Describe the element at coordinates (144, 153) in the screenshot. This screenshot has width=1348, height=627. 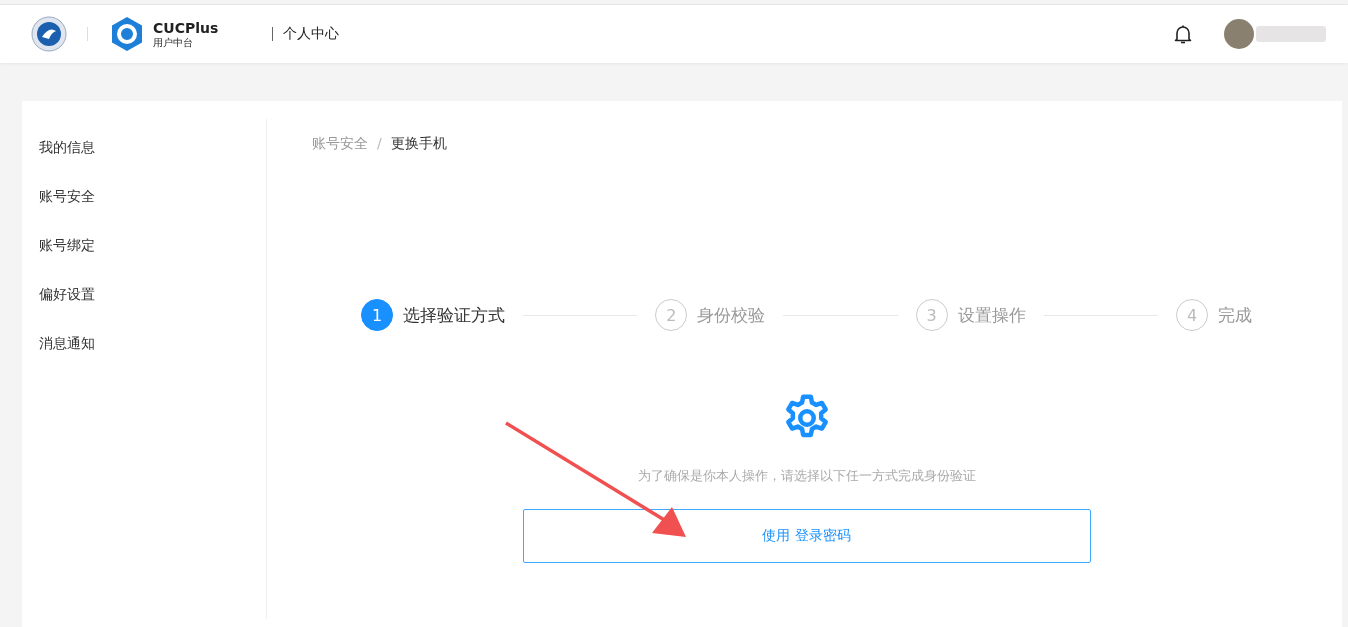
I see `sidebar-item: 我的信息` at that location.